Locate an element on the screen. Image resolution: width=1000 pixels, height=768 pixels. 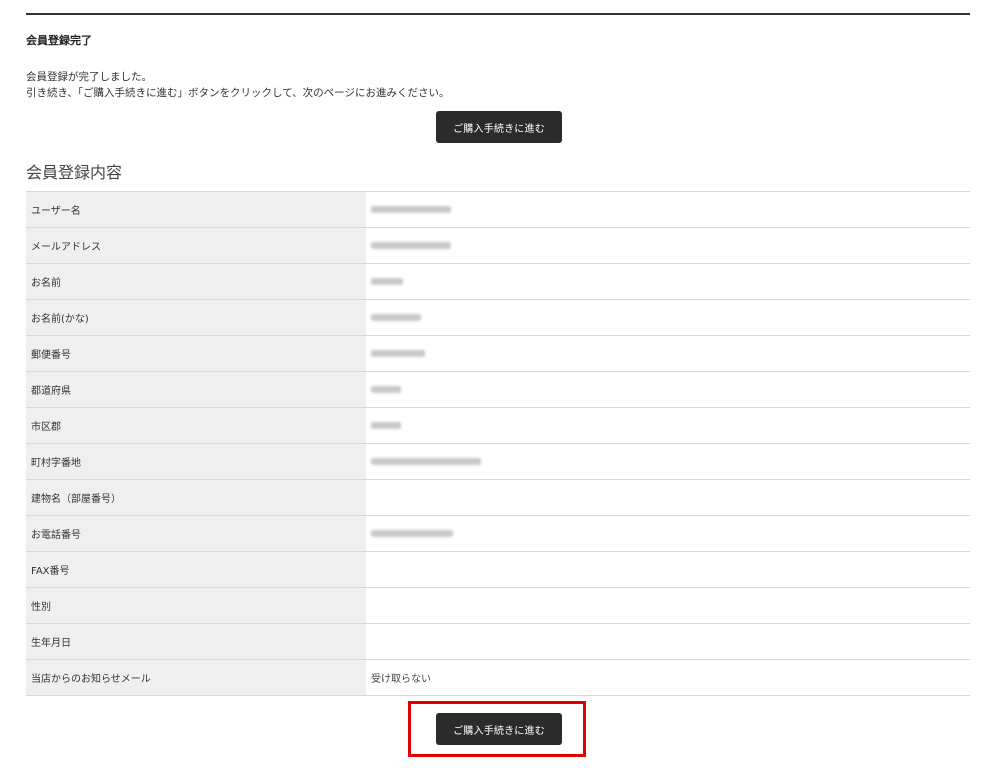
row-label-email: メールアドレス is located at coordinates (196, 245).